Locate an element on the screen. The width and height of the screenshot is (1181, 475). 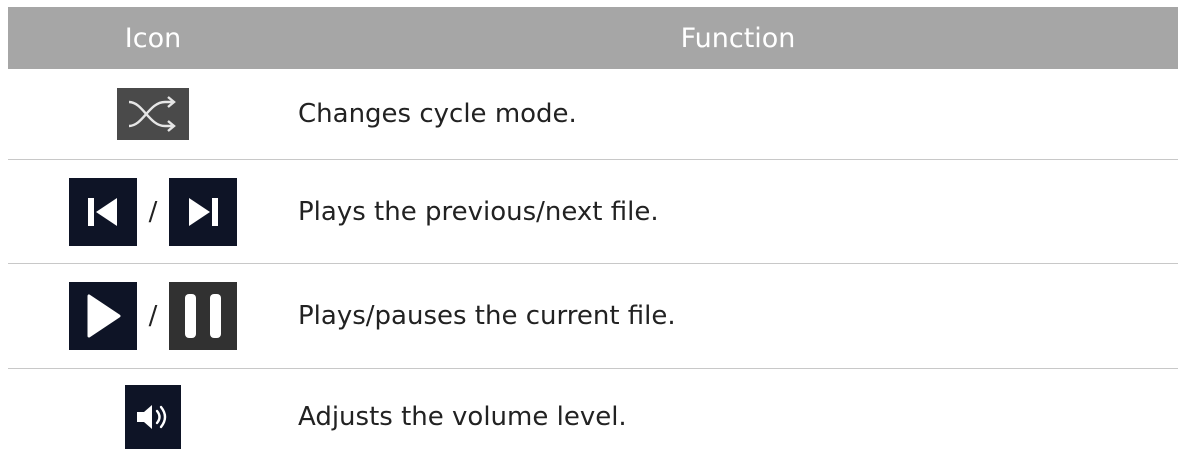
volume-icon is located at coordinates (153, 417).